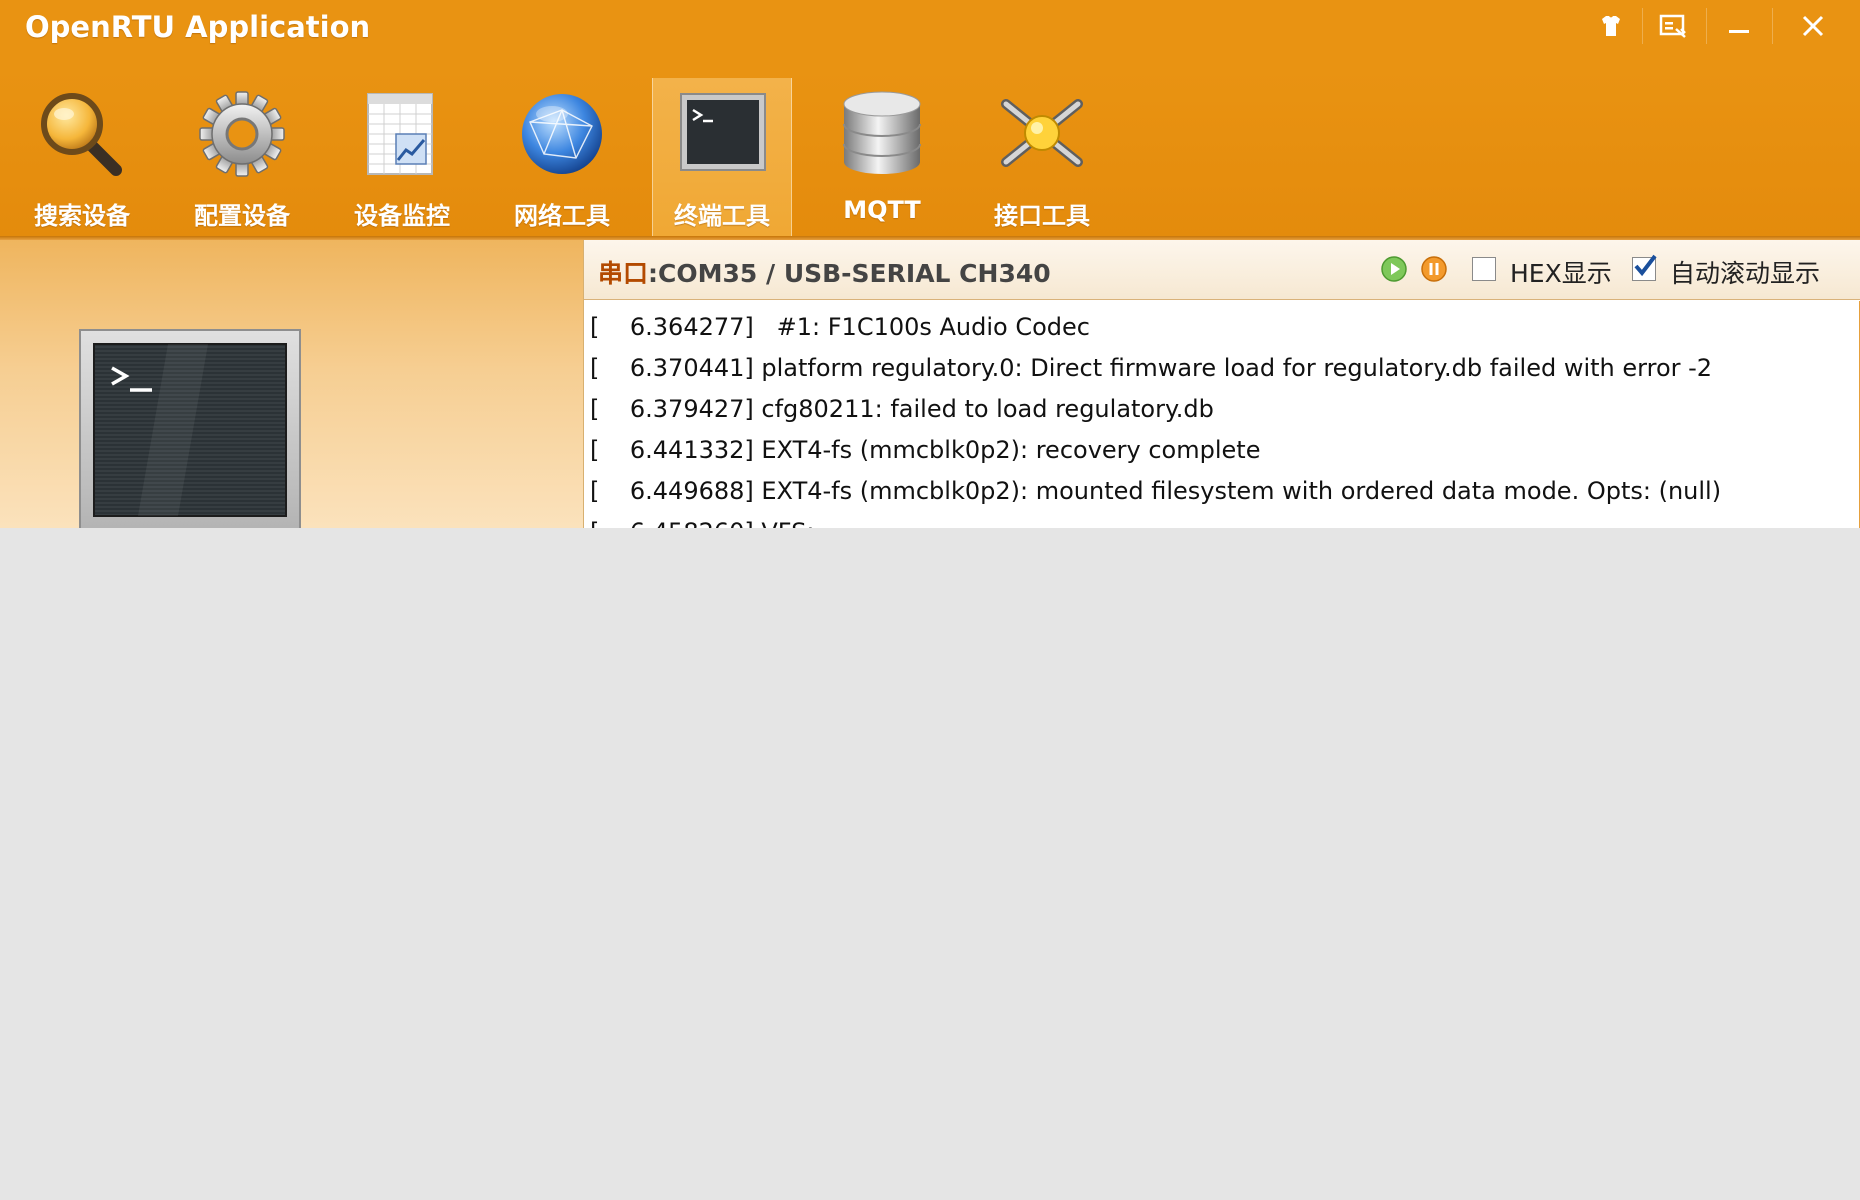 This screenshot has width=1860, height=1200. What do you see at coordinates (849, 273) in the screenshot?
I see `port-value: :COM35 / USB-SERIAL CH340` at bounding box center [849, 273].